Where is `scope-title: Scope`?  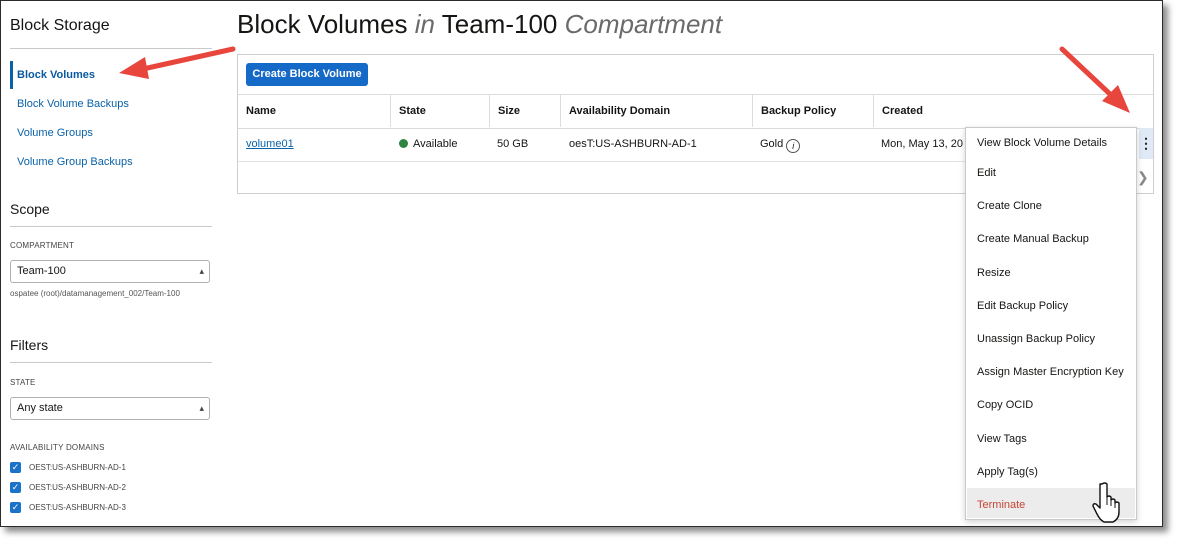
scope-title: Scope is located at coordinates (30, 209).